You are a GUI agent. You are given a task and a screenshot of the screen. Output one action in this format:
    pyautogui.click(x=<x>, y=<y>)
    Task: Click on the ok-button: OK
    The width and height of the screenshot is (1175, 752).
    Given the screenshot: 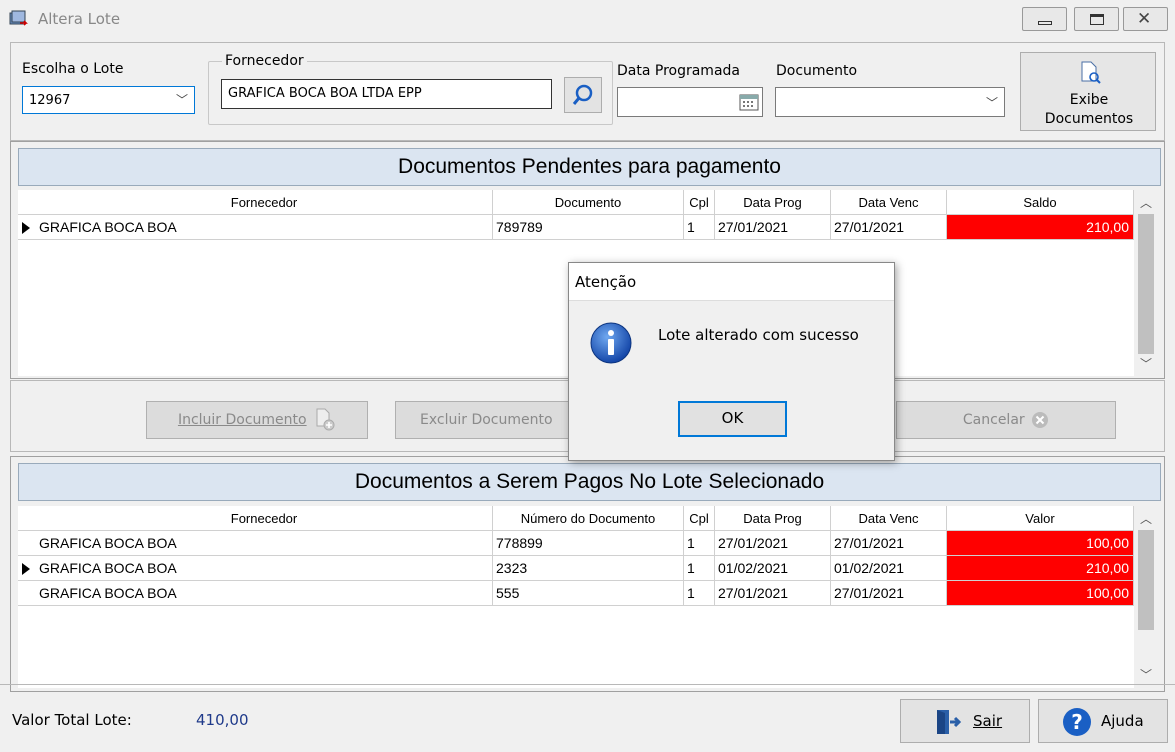 What is the action you would take?
    pyautogui.click(x=732, y=419)
    